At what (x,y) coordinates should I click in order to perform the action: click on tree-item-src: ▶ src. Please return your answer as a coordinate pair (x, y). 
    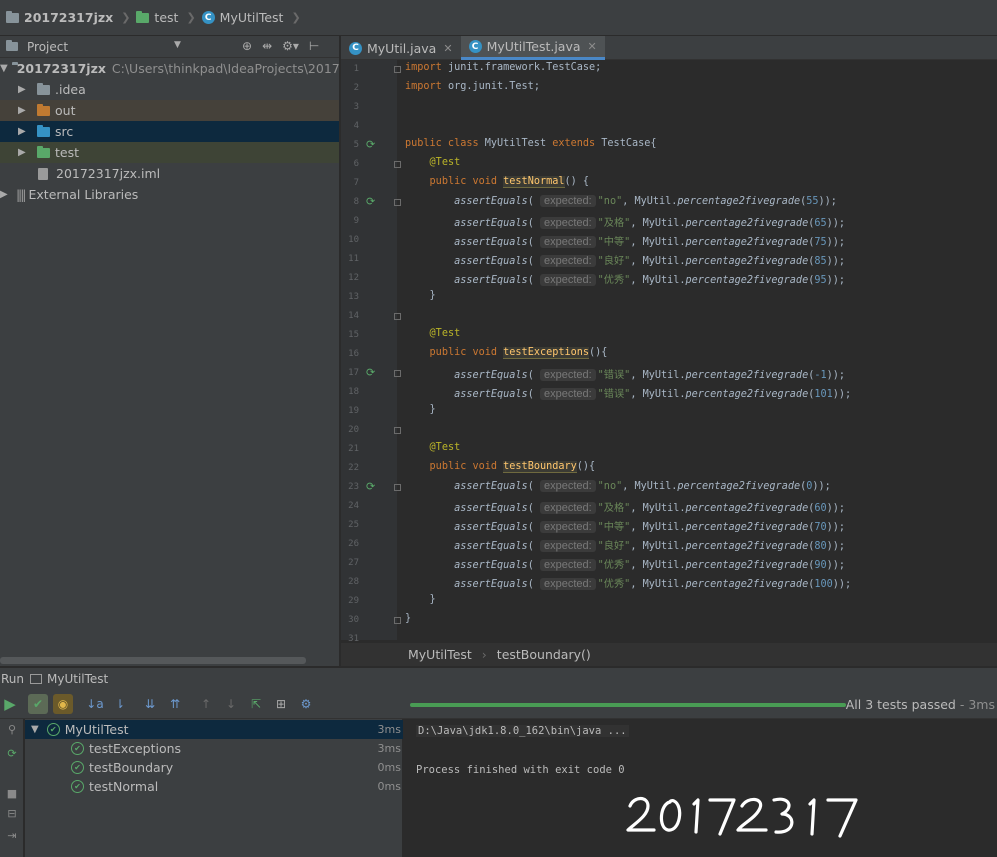
    Looking at the image, I should click on (169, 131).